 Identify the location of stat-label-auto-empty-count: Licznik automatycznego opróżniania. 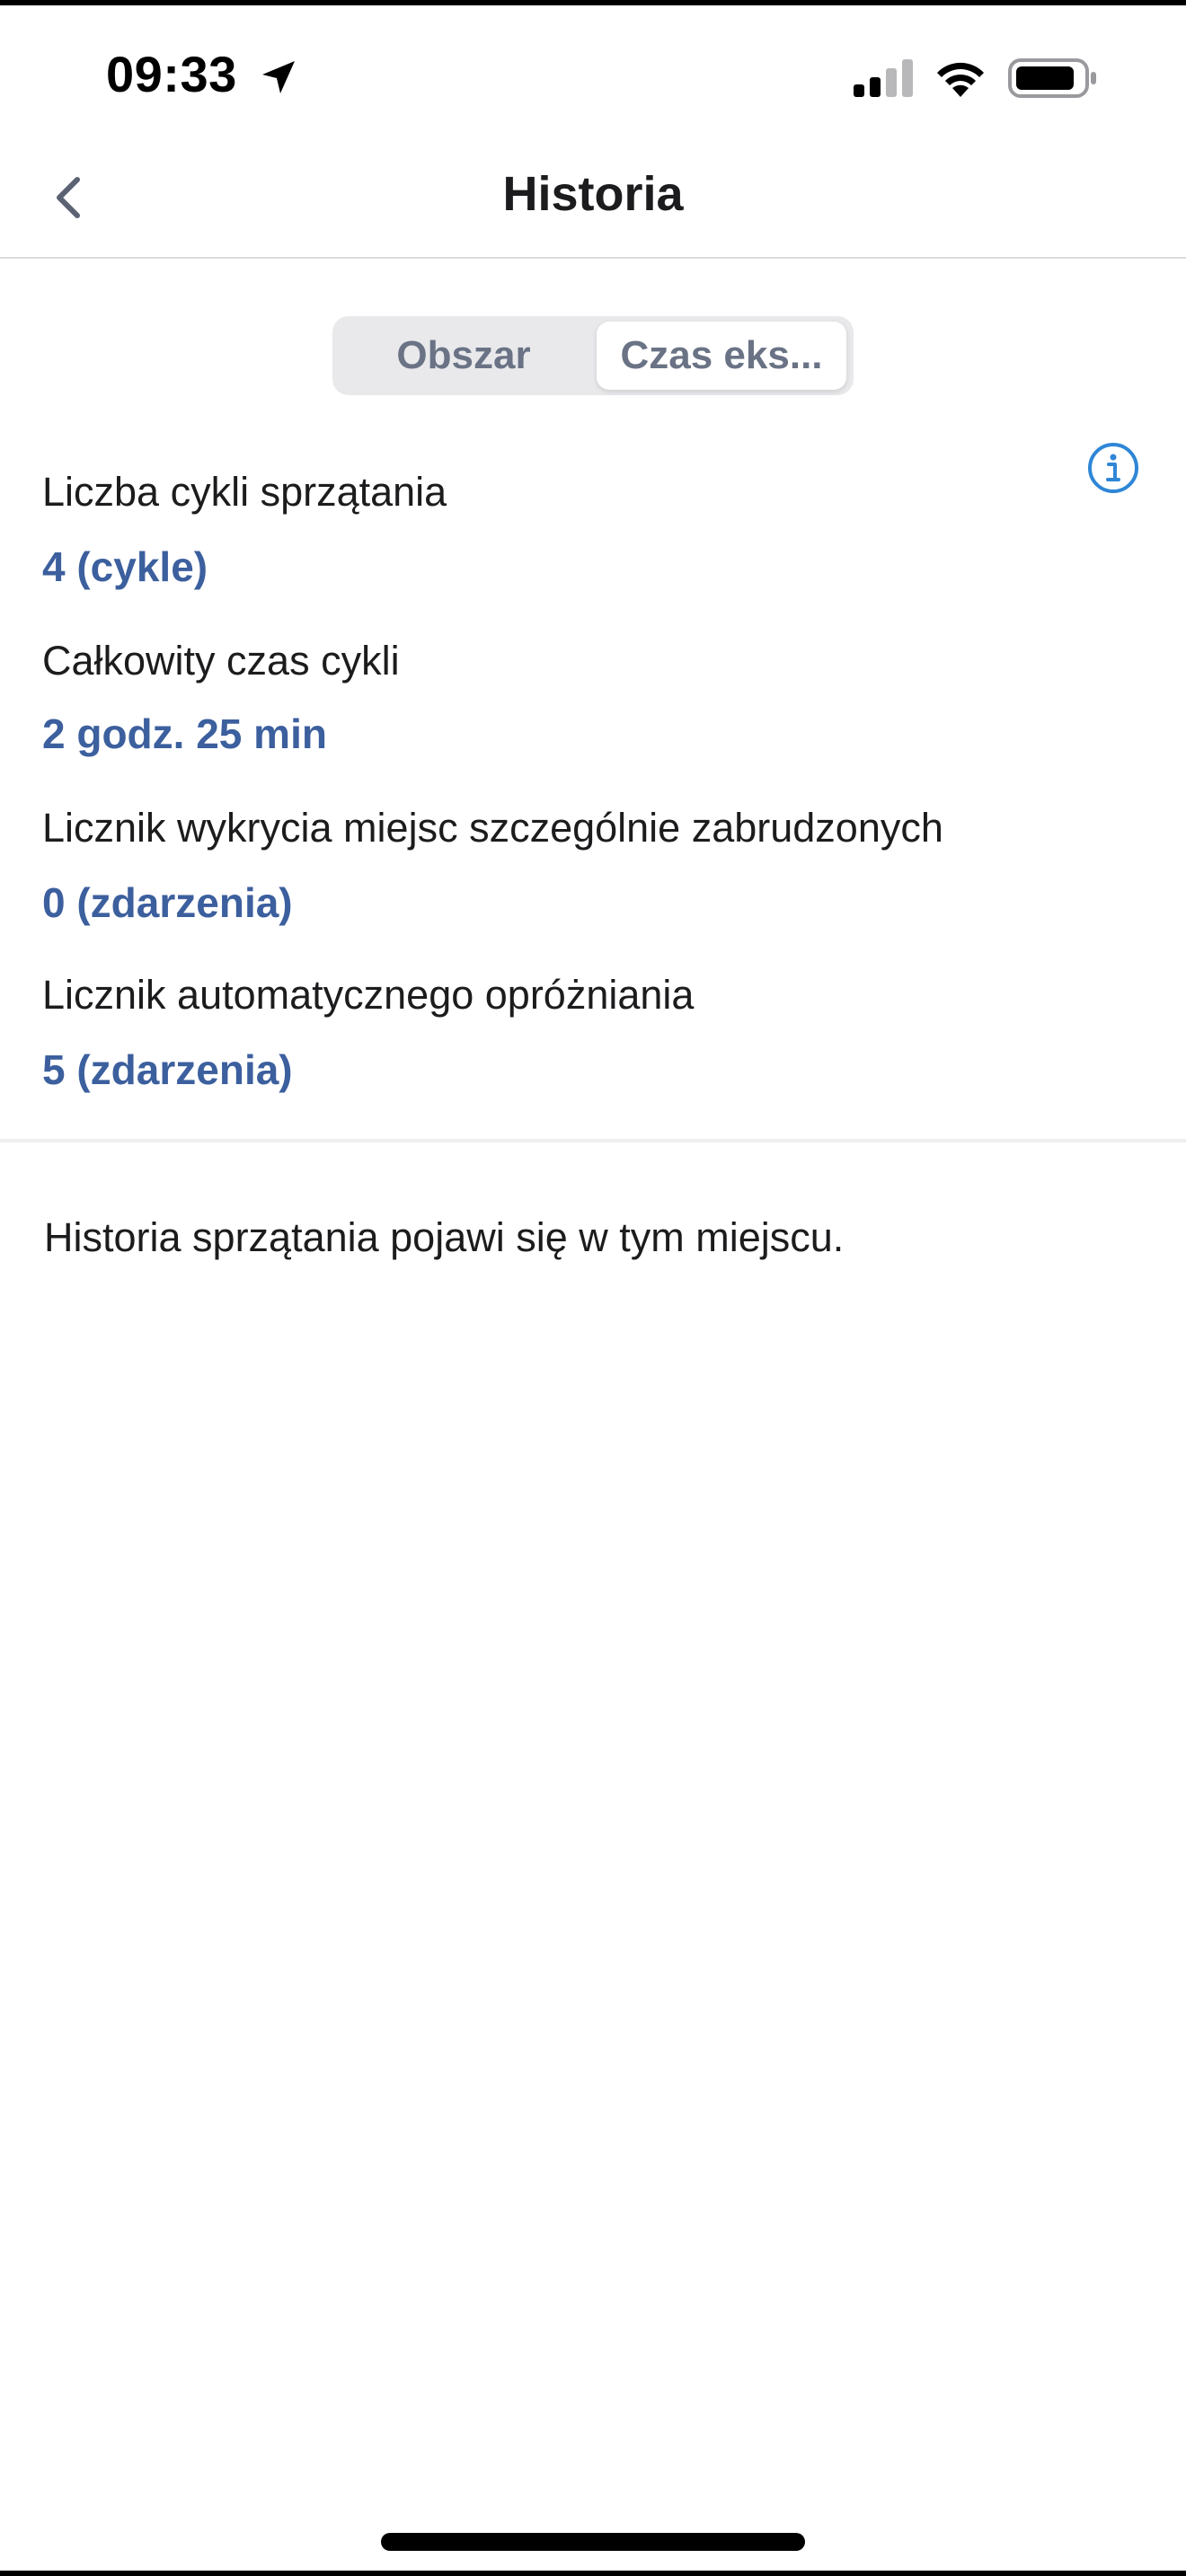
(368, 995).